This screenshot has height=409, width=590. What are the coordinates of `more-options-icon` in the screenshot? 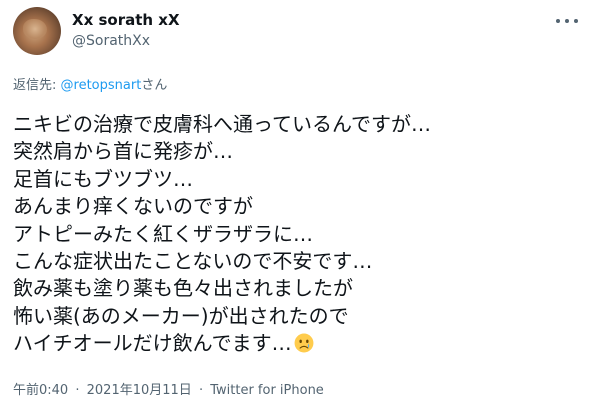 It's located at (567, 21).